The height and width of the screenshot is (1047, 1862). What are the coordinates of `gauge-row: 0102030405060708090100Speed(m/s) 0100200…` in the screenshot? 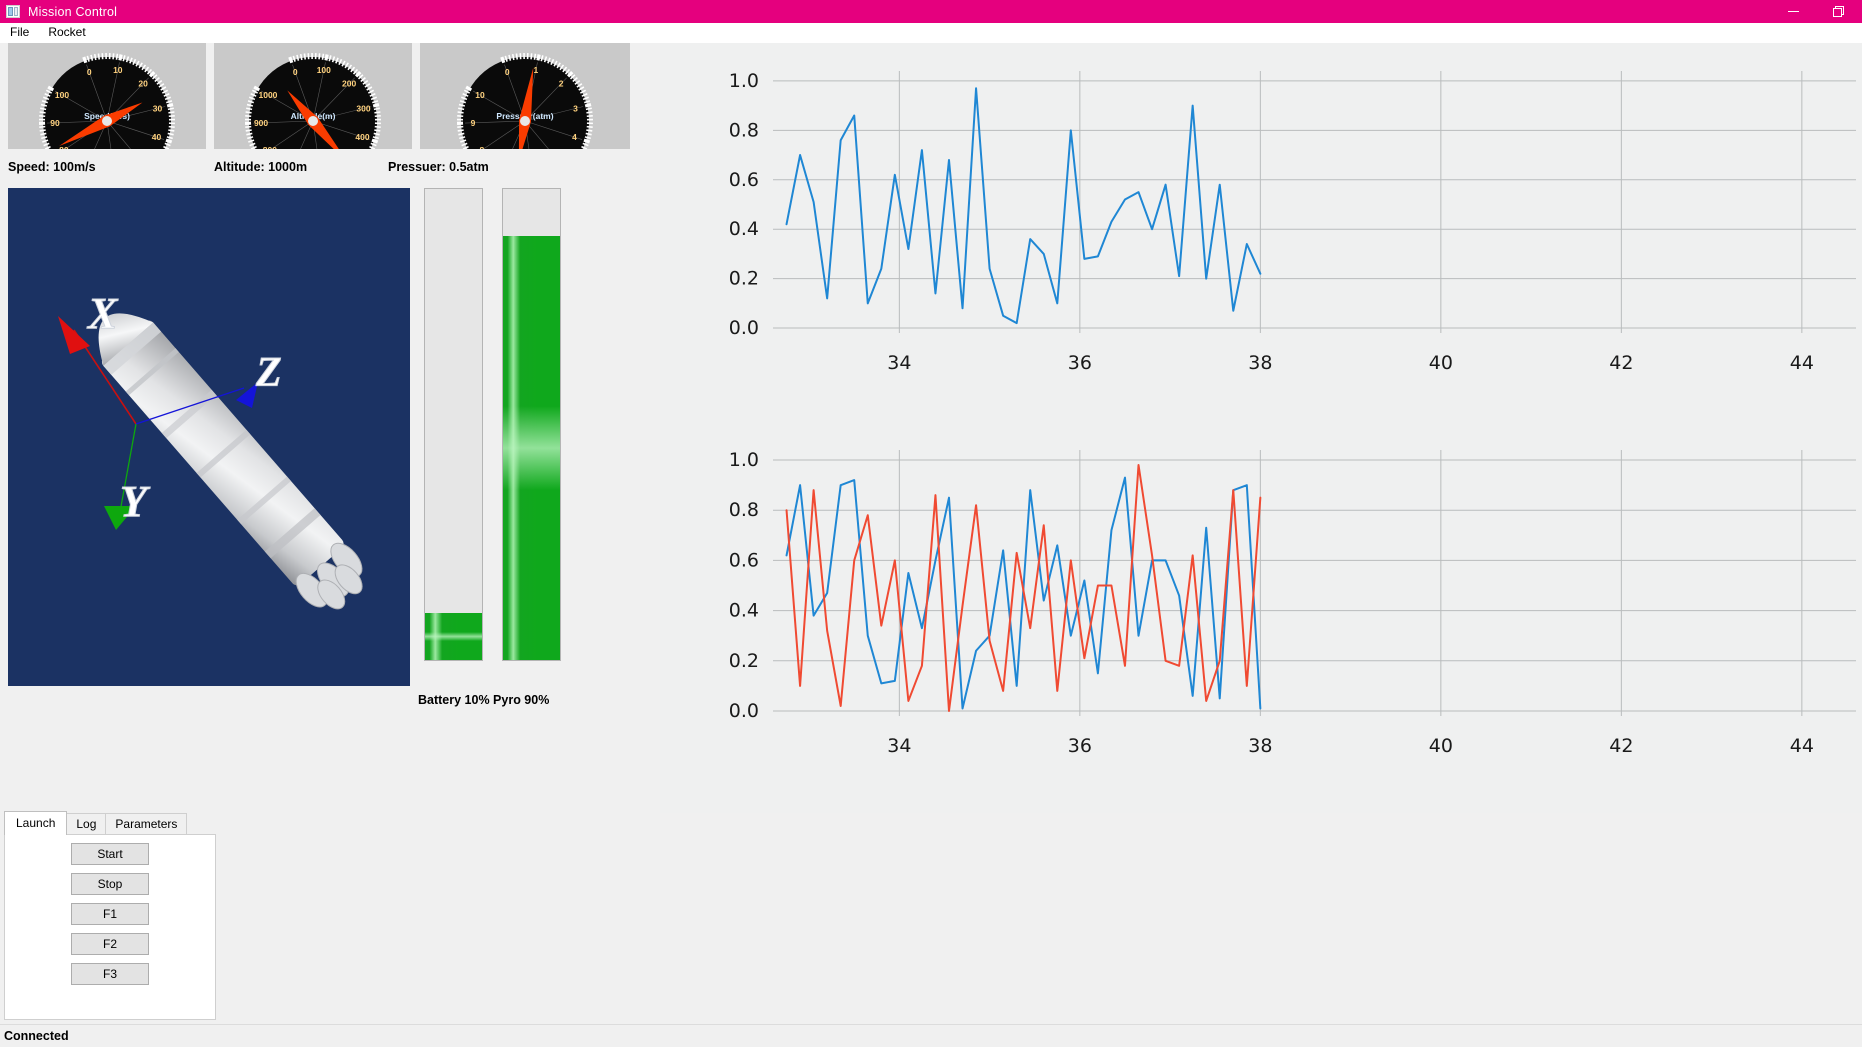 It's located at (328, 96).